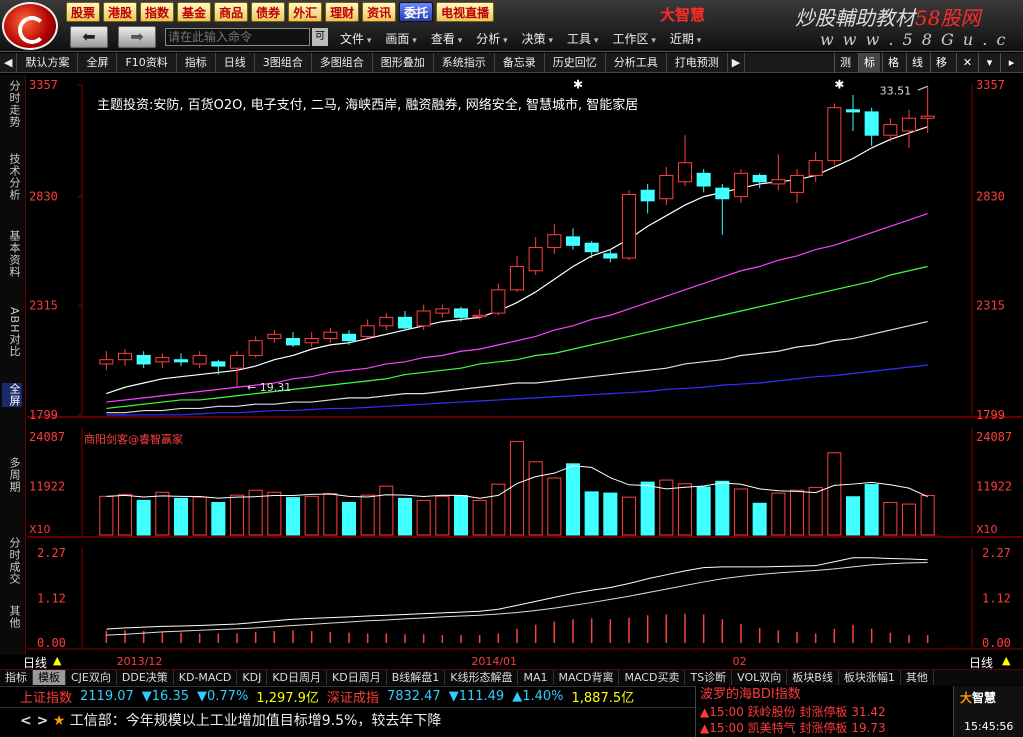 This screenshot has height=737, width=1023. What do you see at coordinates (400, 38) in the screenshot?
I see `menu-item: 画面` at bounding box center [400, 38].